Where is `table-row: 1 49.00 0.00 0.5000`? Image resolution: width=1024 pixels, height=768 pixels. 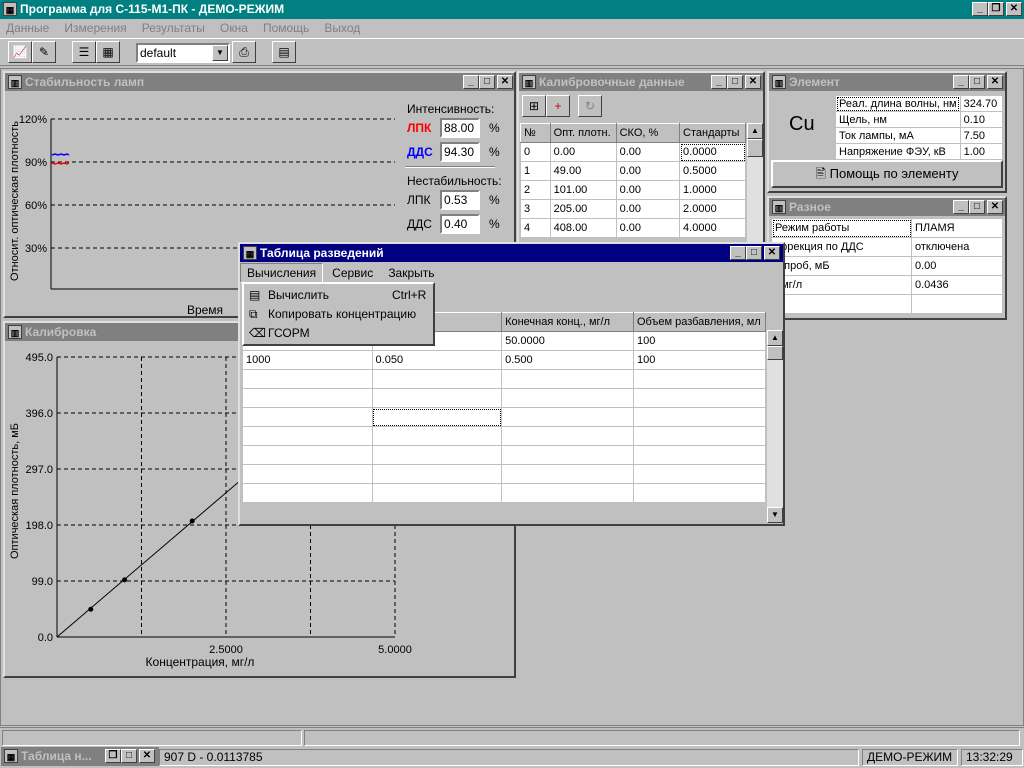
table-row: 1 49.00 0.00 0.5000 is located at coordinates (633, 171).